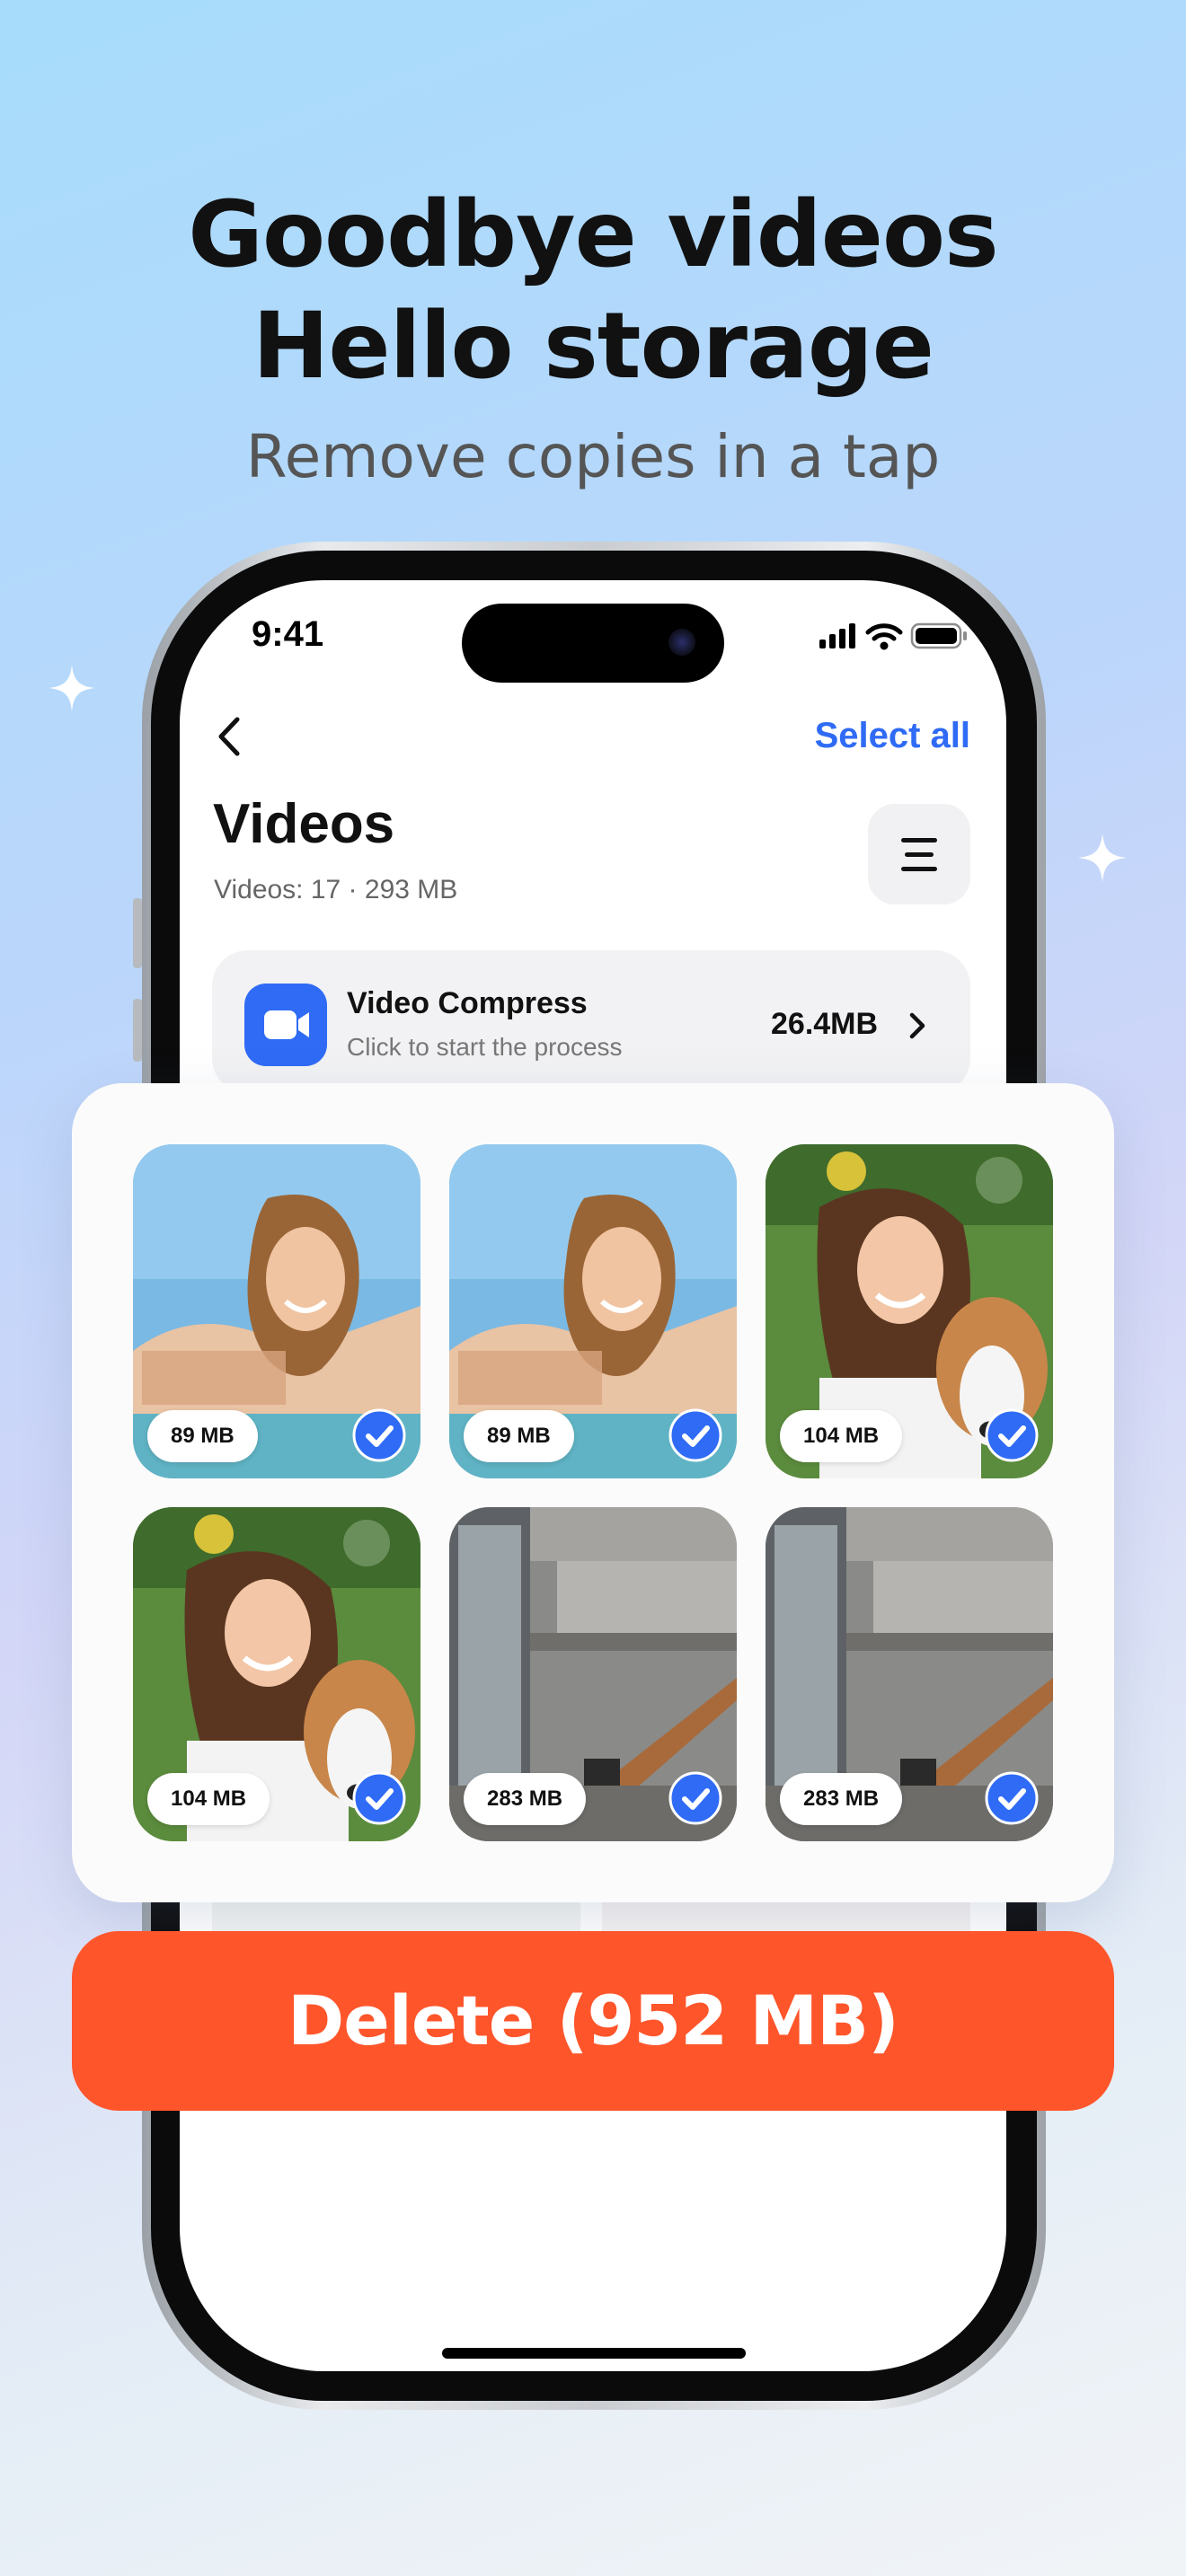  I want to click on delete-button: Delete (952 MB), so click(593, 2021).